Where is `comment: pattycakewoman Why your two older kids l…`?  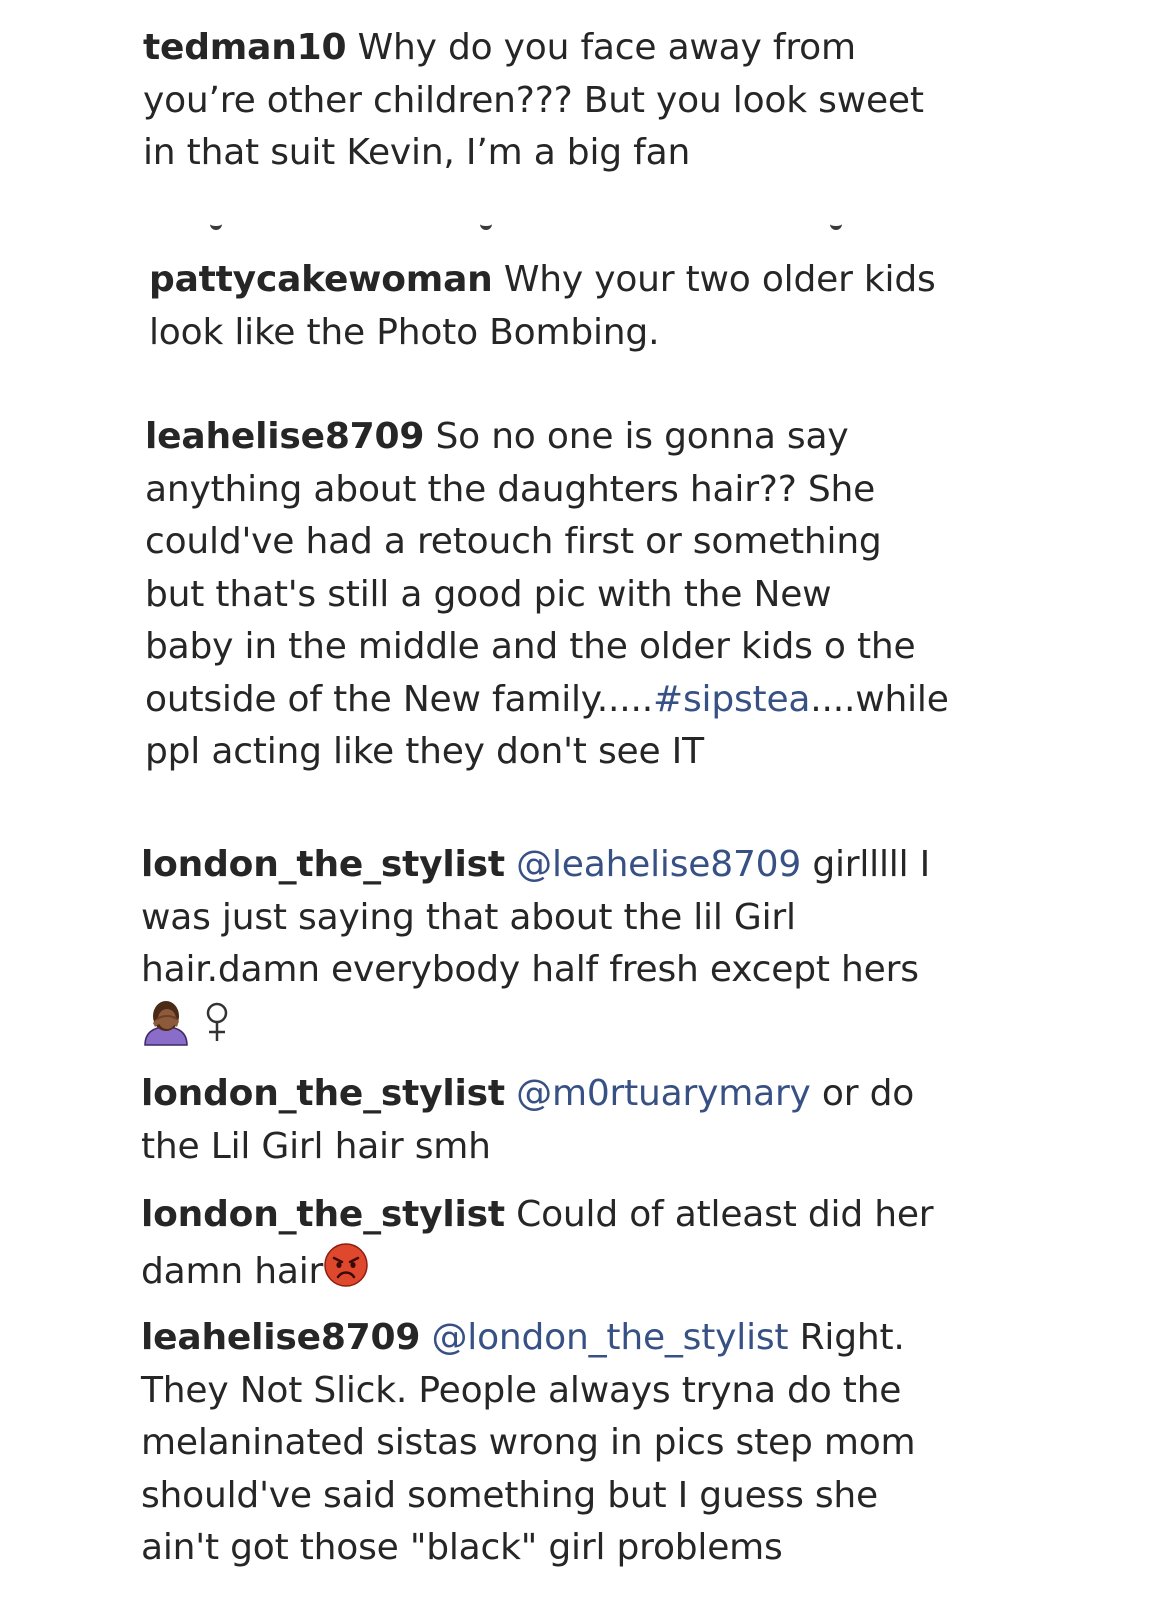 comment: pattycakewoman Why your two older kids l… is located at coordinates (542, 306).